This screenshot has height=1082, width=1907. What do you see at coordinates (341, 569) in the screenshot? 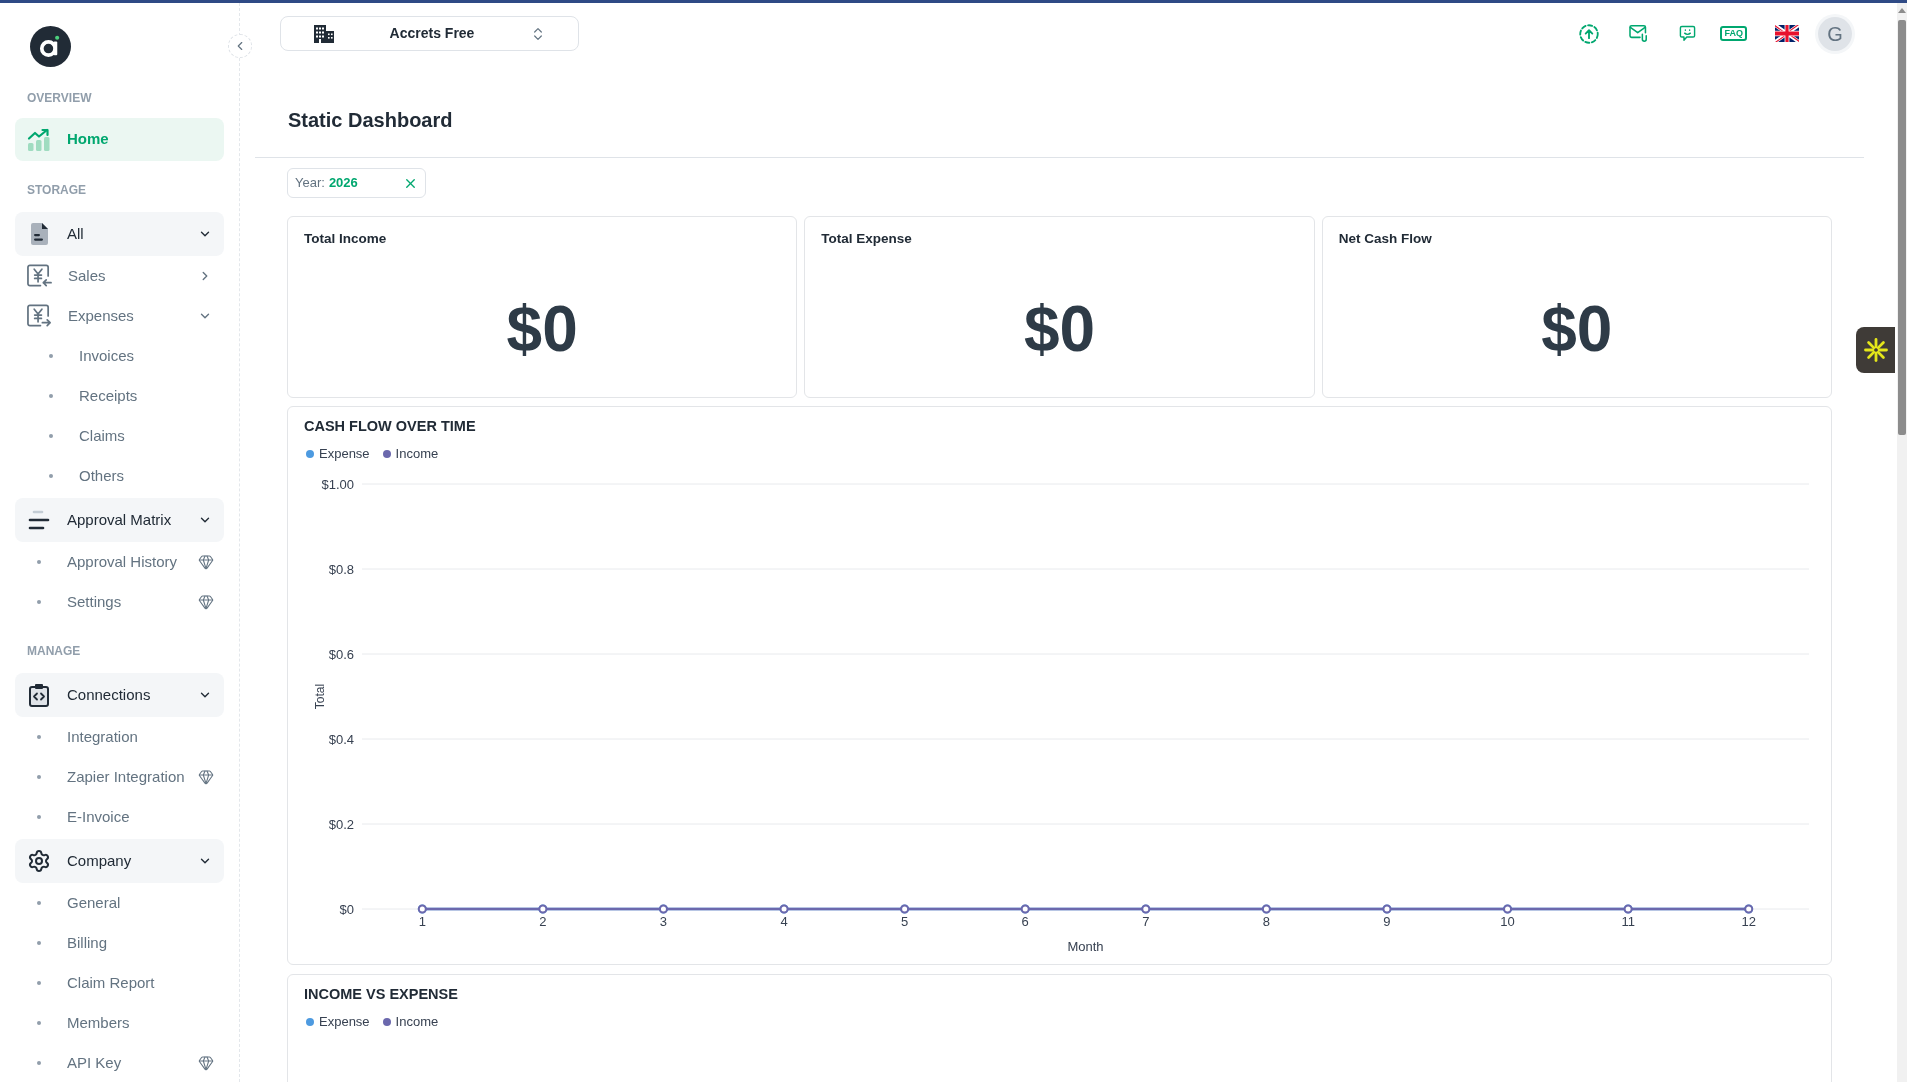
I see `y-tick-label: $0.8` at bounding box center [341, 569].